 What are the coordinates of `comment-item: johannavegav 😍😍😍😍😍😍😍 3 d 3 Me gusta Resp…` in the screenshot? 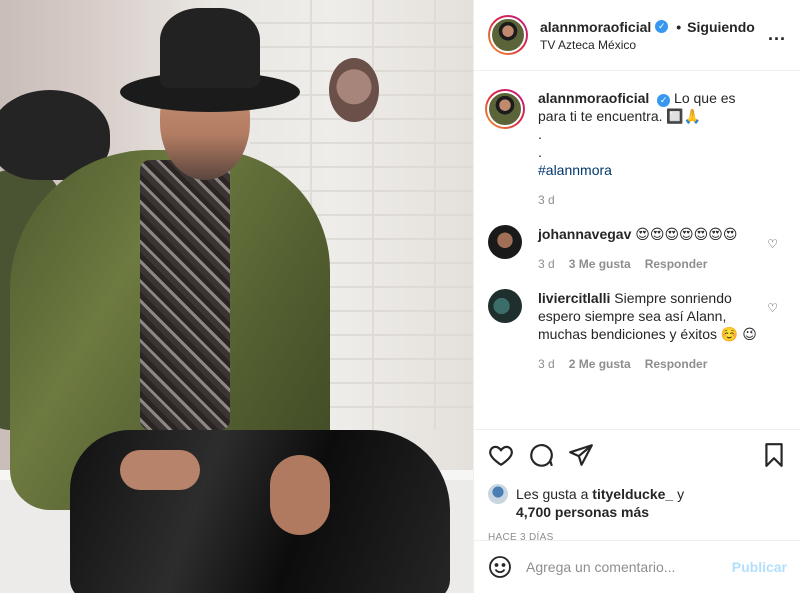 It's located at (637, 249).